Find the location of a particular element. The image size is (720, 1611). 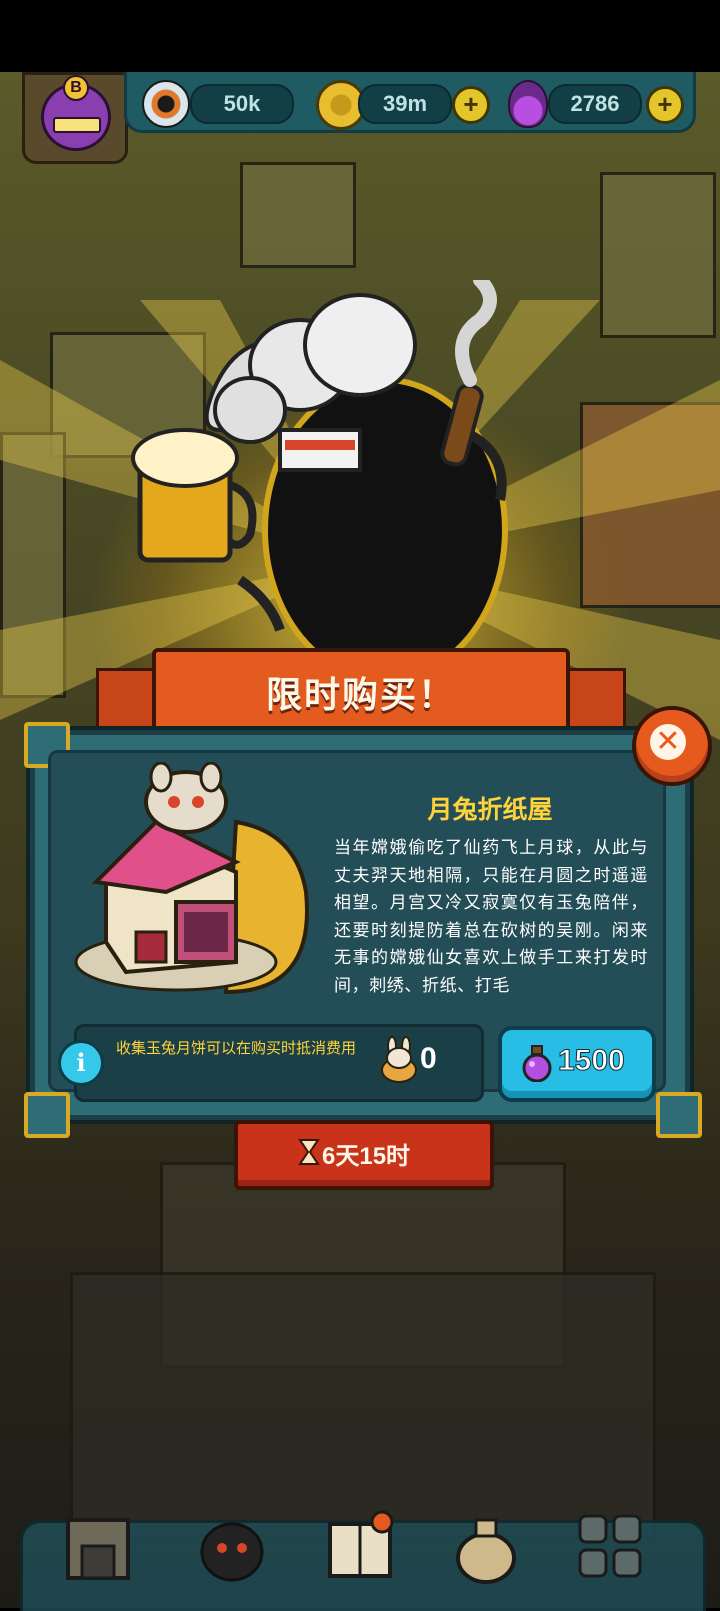

timer-text: 6天15时 is located at coordinates (366, 1156).